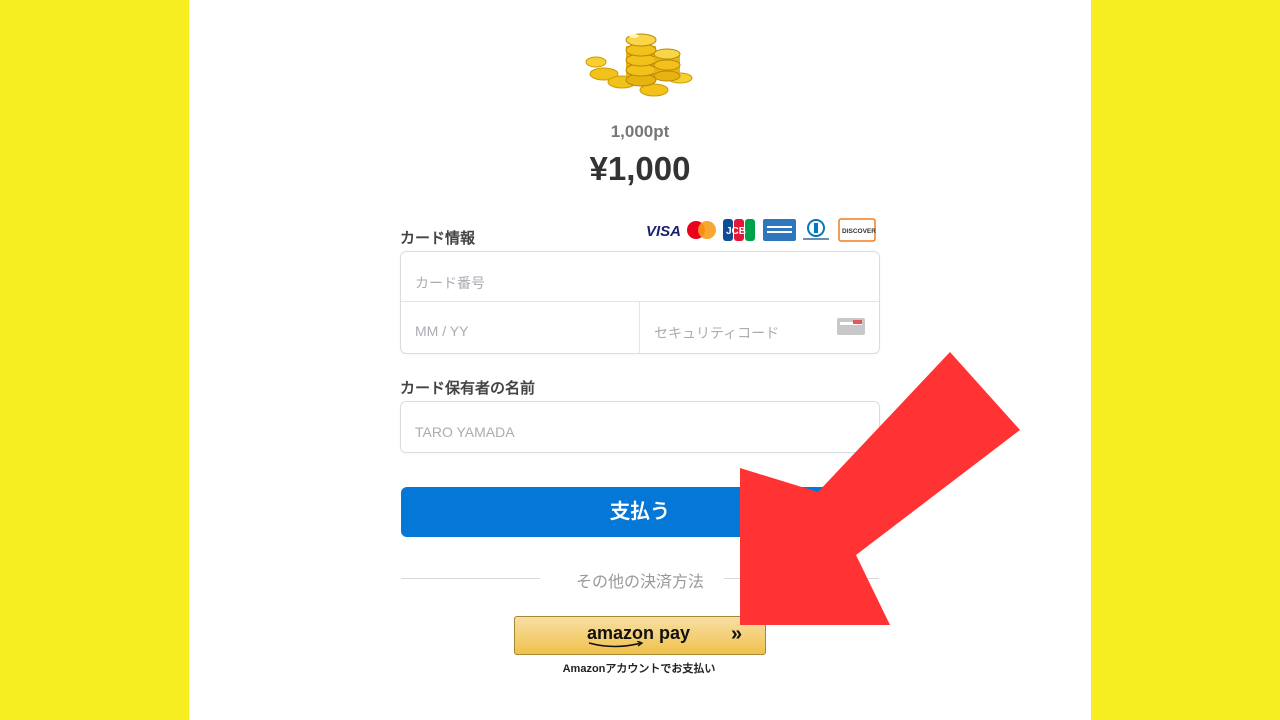 Image resolution: width=1280 pixels, height=720 pixels. I want to click on points-amount: 1,000pt, so click(640, 131).